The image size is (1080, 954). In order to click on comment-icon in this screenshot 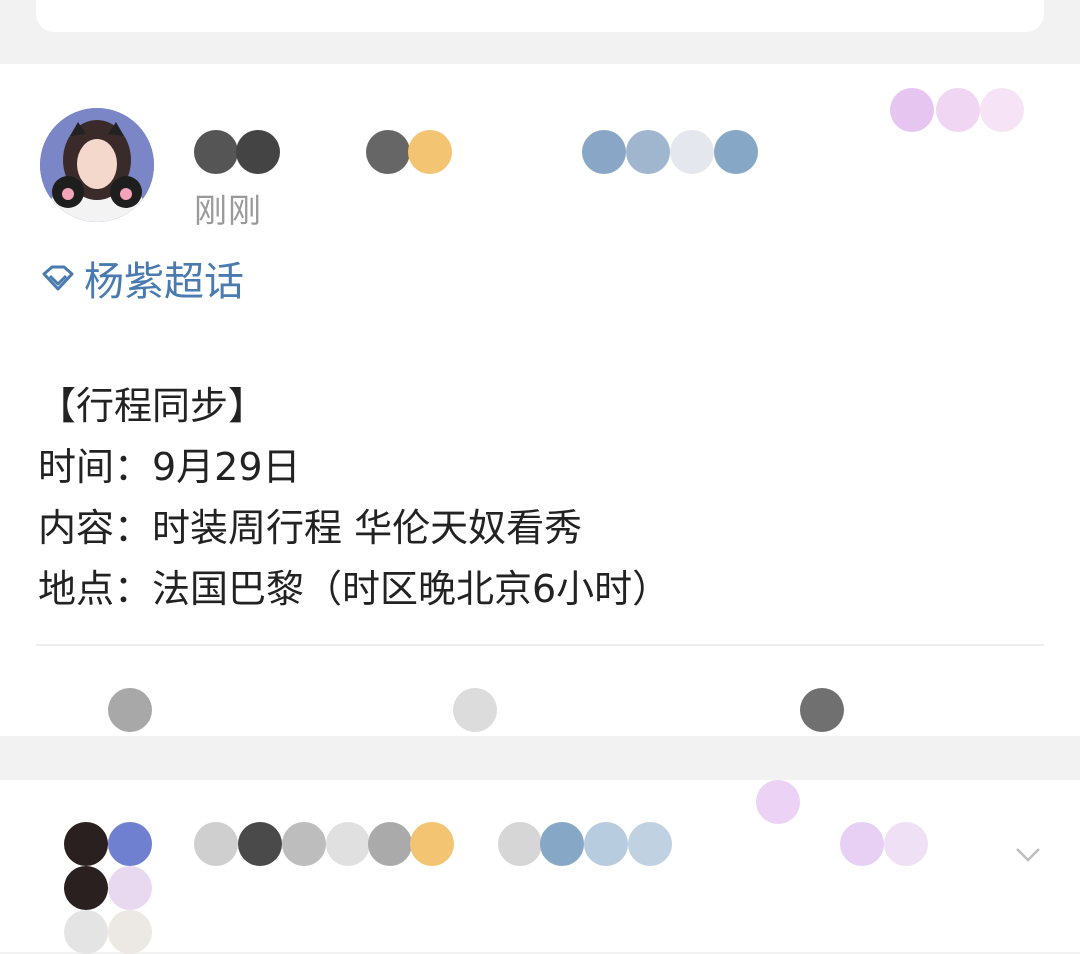, I will do `click(475, 710)`.